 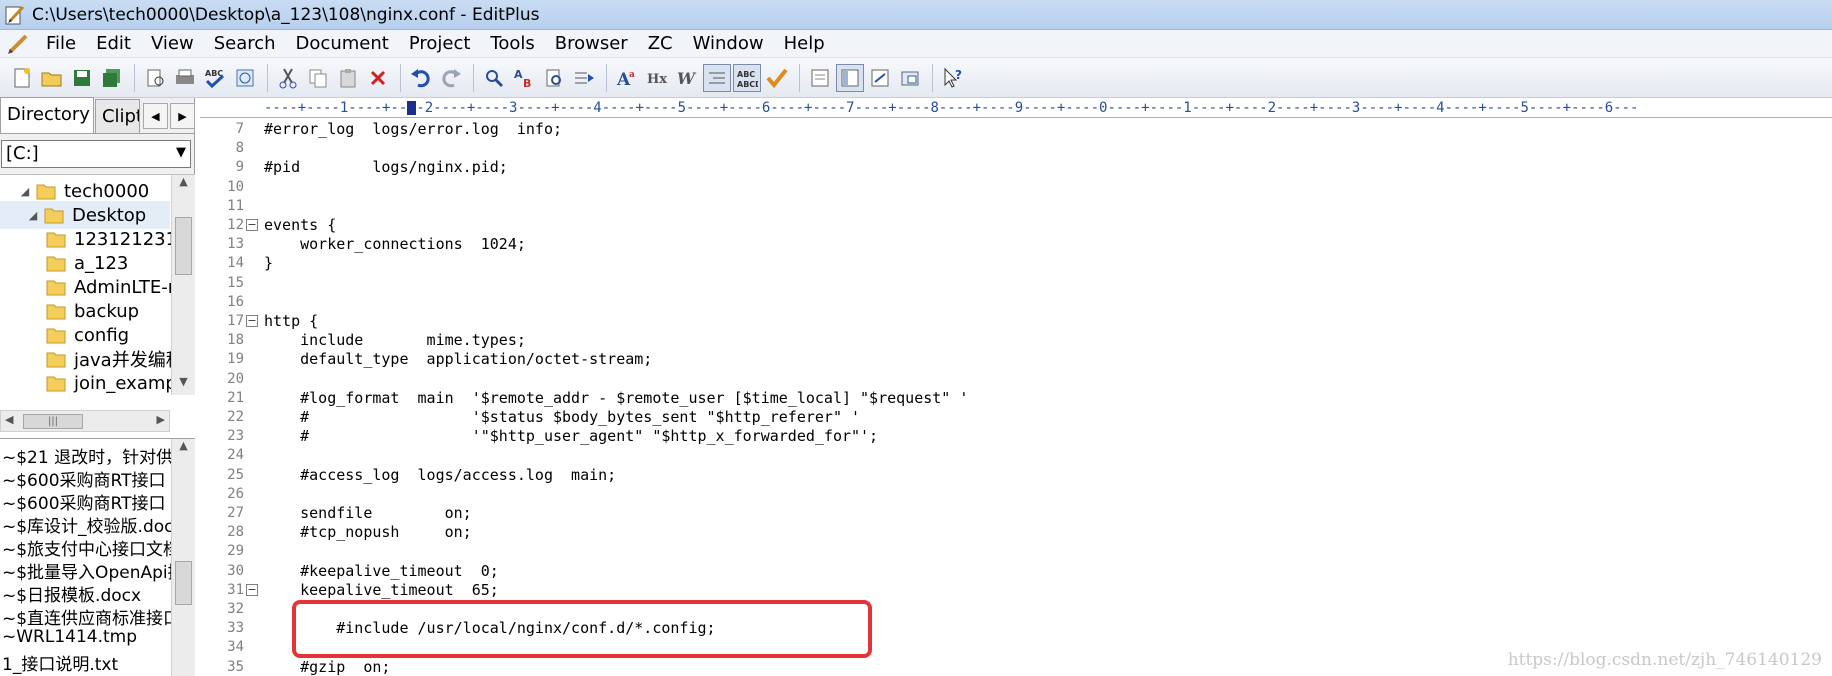 I want to click on print-icon, so click(x=185, y=78).